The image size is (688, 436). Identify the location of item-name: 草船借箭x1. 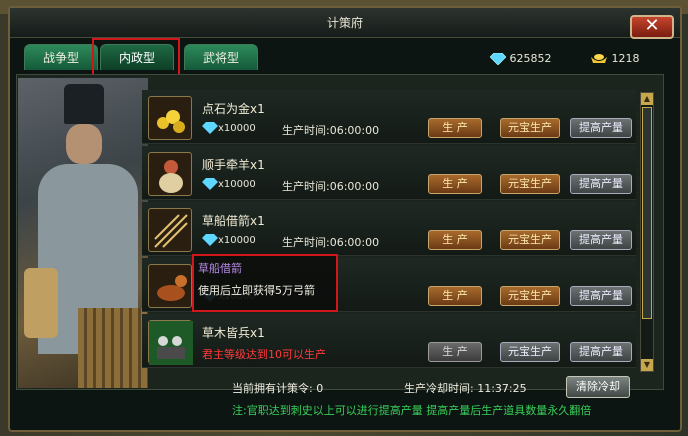
(233, 221).